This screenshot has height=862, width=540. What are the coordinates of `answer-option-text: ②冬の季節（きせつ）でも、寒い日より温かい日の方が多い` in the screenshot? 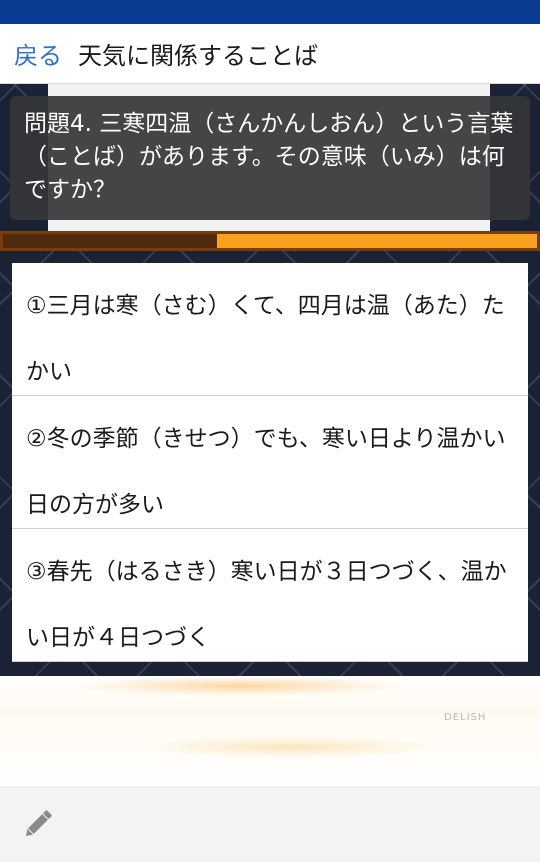 It's located at (266, 472).